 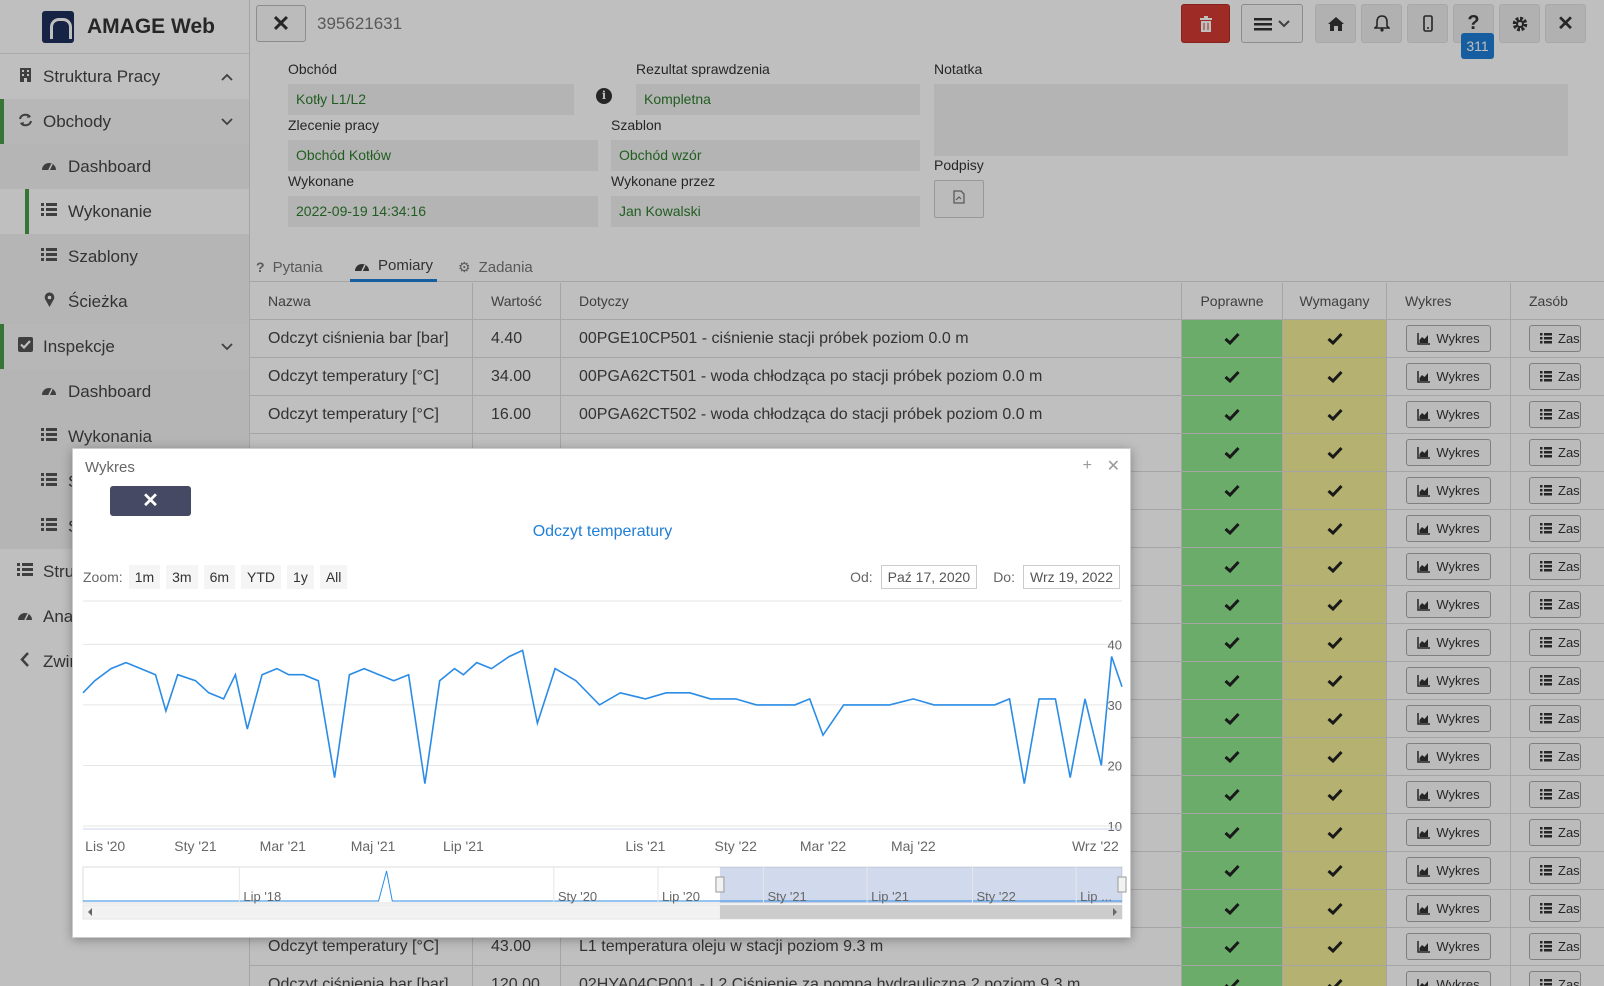 What do you see at coordinates (786, 896) in the screenshot?
I see `navigator-tick-label: Sty '21` at bounding box center [786, 896].